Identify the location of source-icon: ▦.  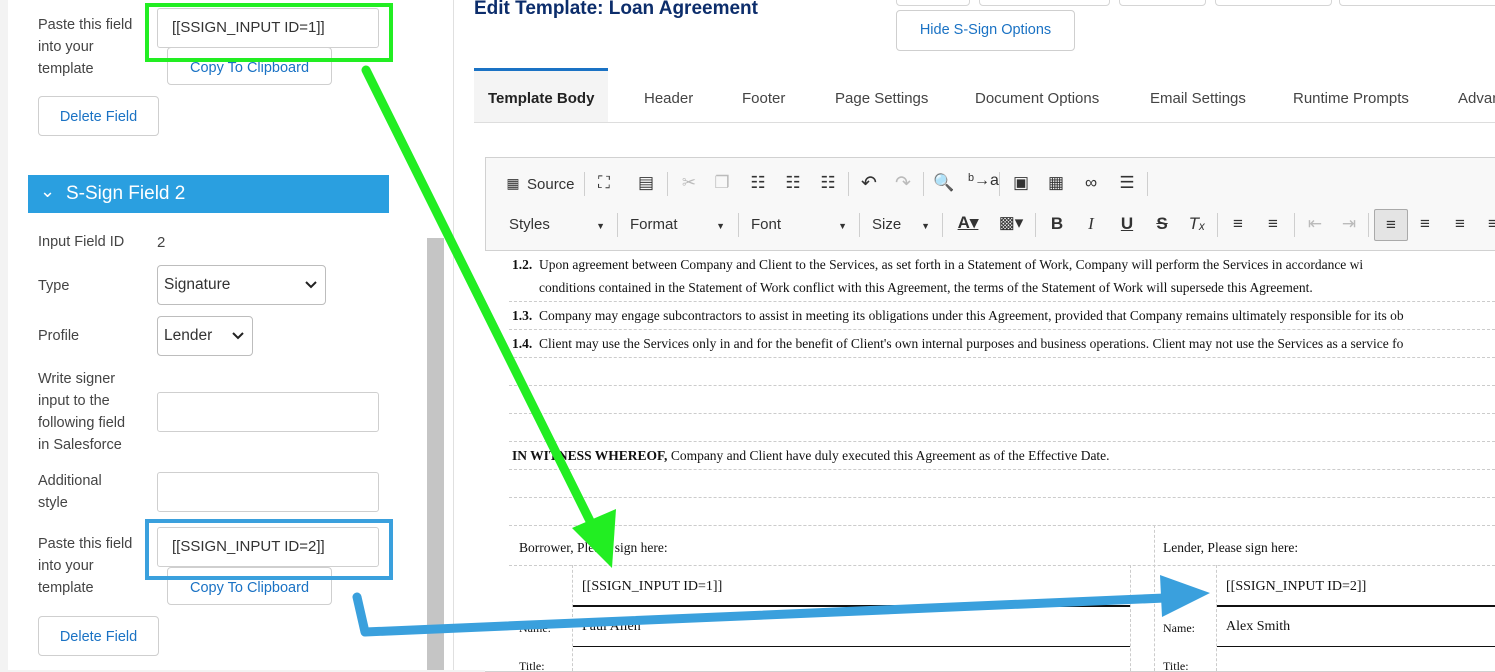
(513, 183).